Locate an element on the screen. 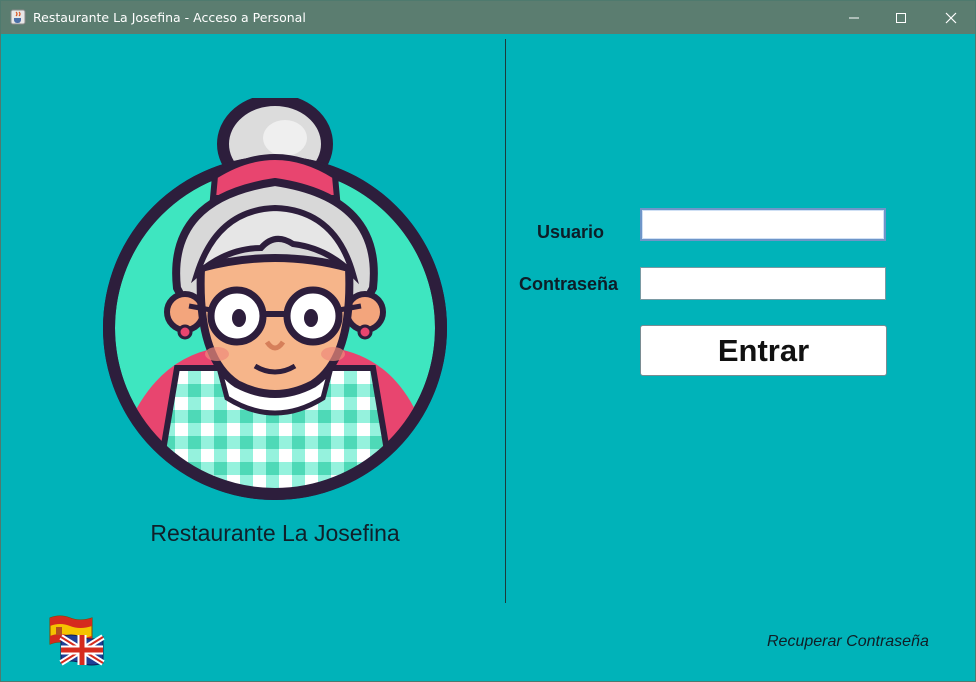 This screenshot has width=976, height=682. close-button is located at coordinates (951, 17).